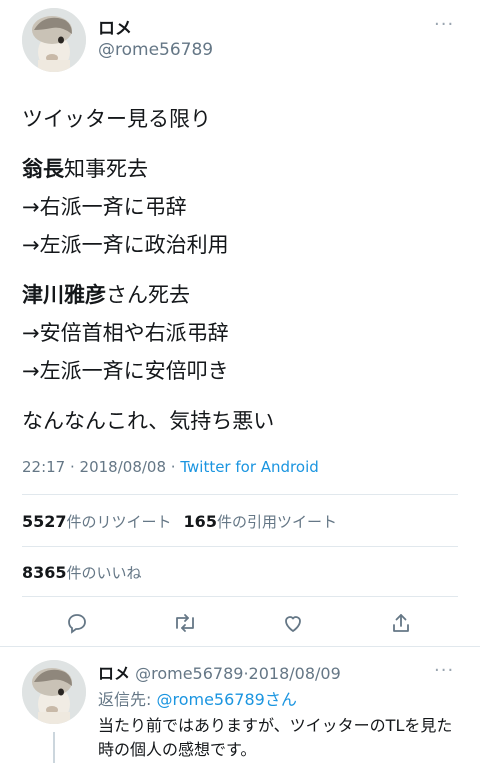 The width and height of the screenshot is (480, 763). What do you see at coordinates (104, 573) in the screenshot?
I see `likes-label: 件のいいね` at bounding box center [104, 573].